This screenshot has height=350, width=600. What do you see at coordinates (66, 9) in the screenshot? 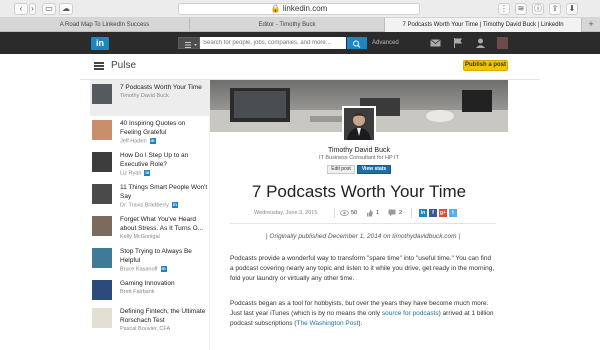
I see `icloud-tabs-button: ☁` at bounding box center [66, 9].